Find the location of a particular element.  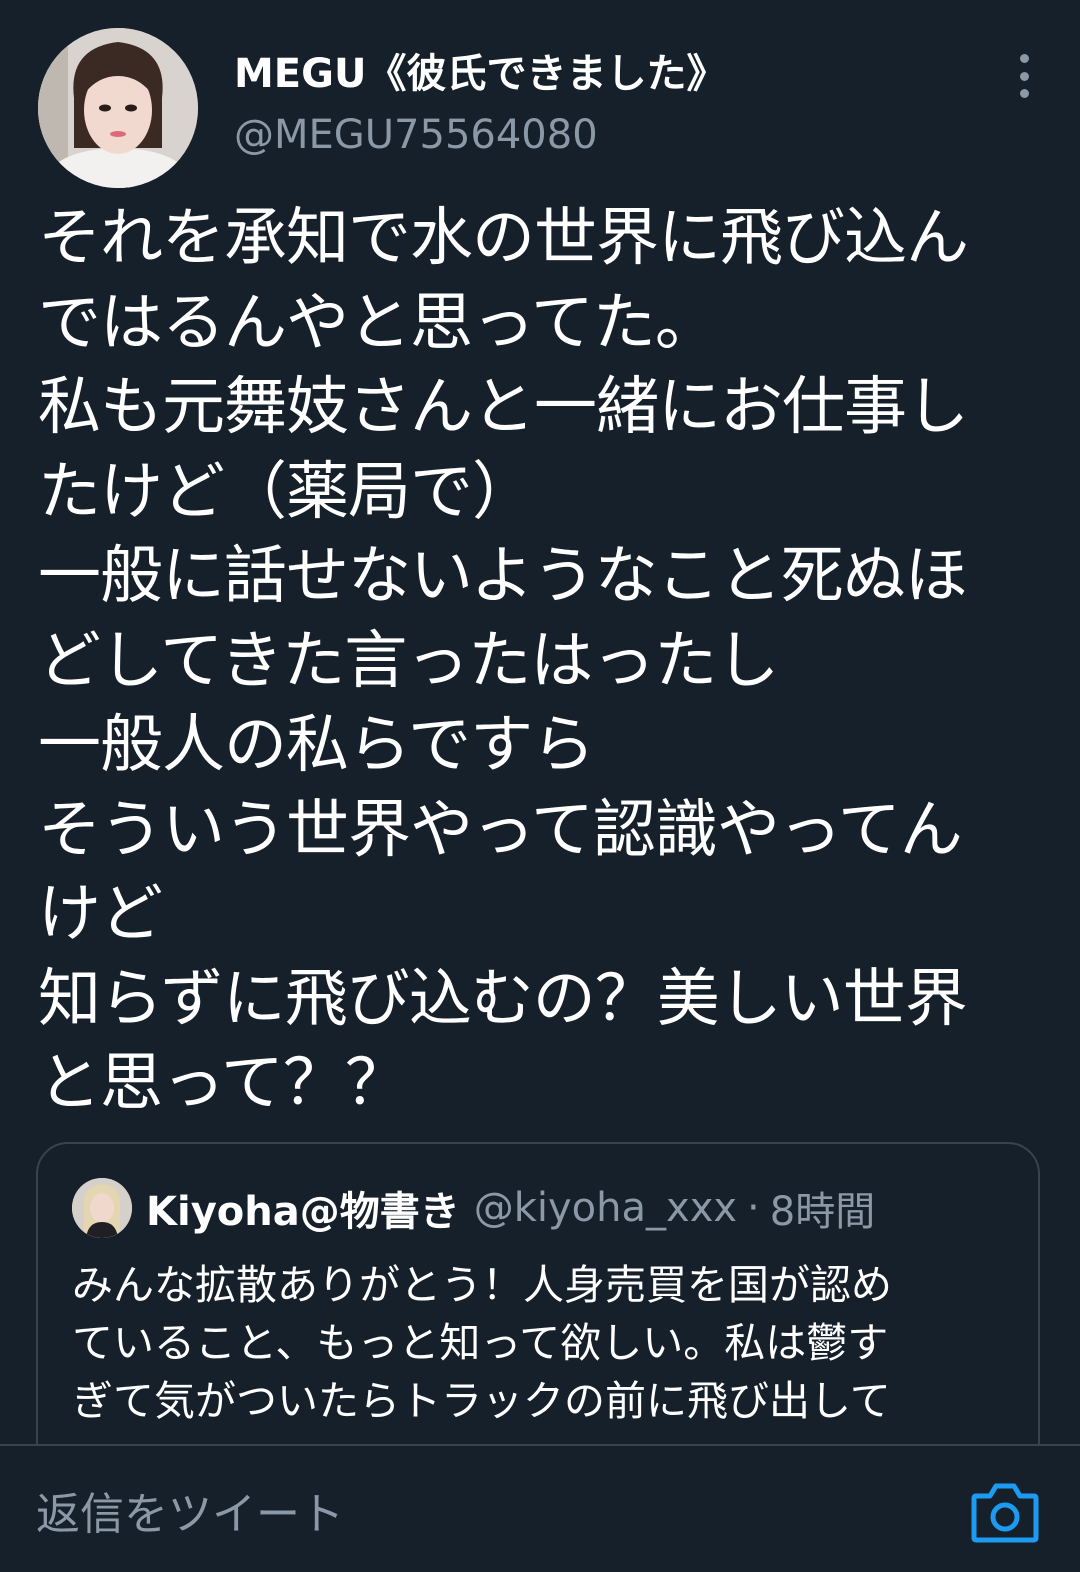

tweet-text-line: それを承知で水の世界に飛び込ん is located at coordinates (503, 237).